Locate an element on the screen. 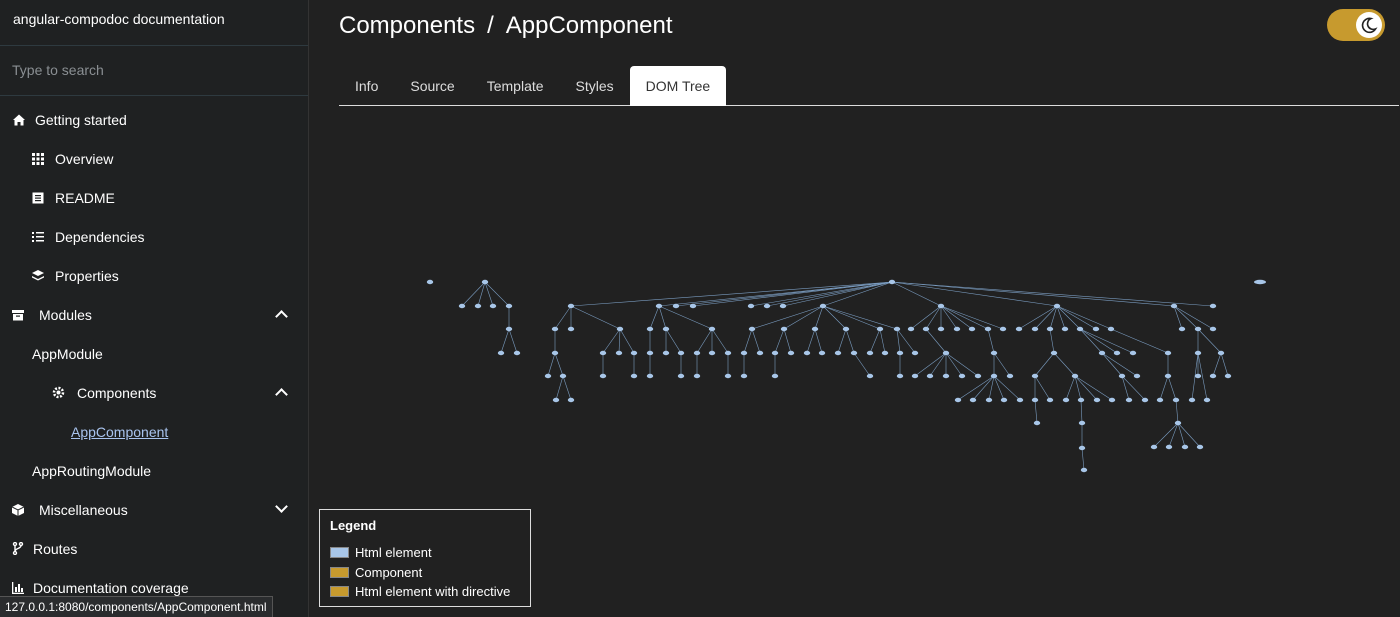 This screenshot has height=617, width=1400. sidebar-item-routes: Routes is located at coordinates (154, 548).